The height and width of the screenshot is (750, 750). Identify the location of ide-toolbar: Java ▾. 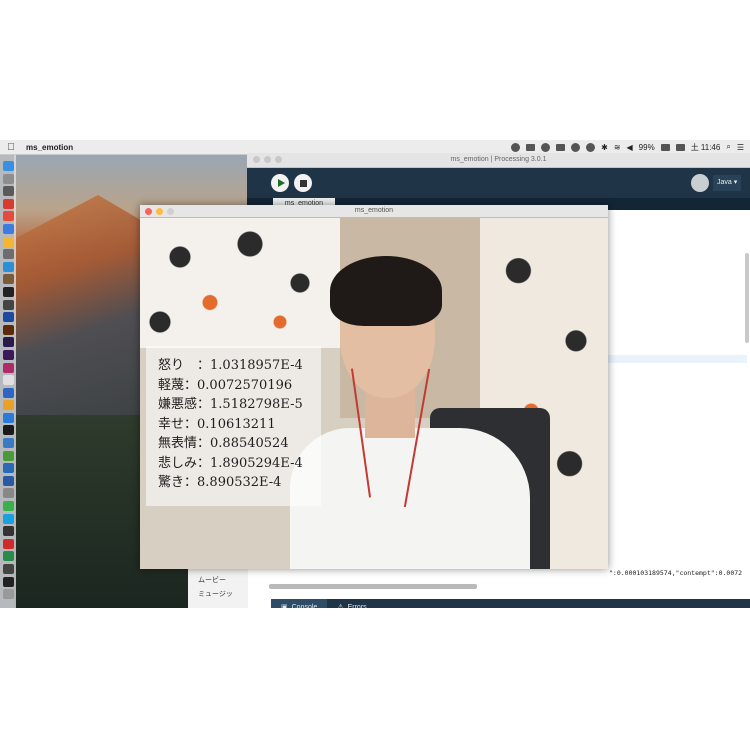
(498, 183).